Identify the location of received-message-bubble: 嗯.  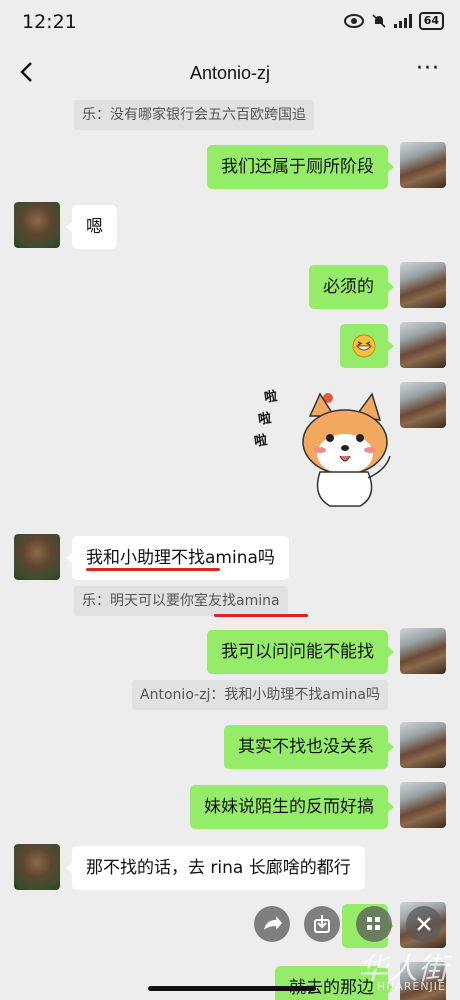
(91, 227).